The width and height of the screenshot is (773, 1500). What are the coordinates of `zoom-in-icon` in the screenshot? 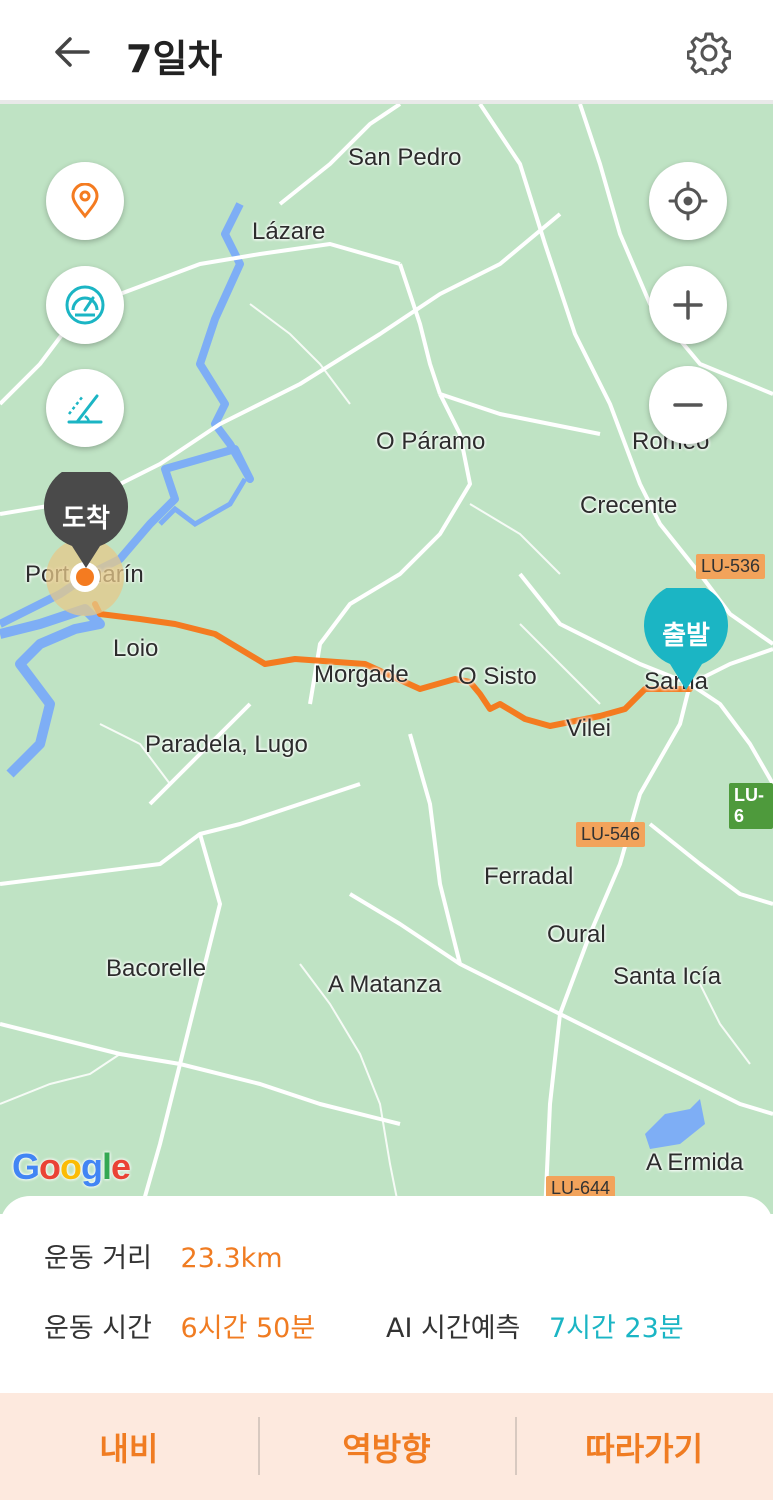 It's located at (688, 305).